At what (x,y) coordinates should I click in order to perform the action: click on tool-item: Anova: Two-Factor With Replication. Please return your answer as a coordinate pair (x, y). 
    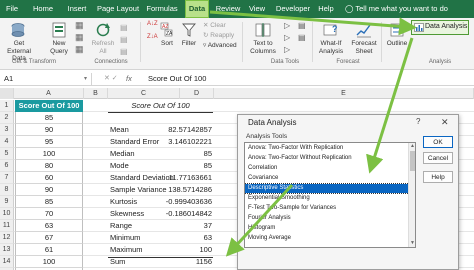
    Looking at the image, I should click on (327, 148).